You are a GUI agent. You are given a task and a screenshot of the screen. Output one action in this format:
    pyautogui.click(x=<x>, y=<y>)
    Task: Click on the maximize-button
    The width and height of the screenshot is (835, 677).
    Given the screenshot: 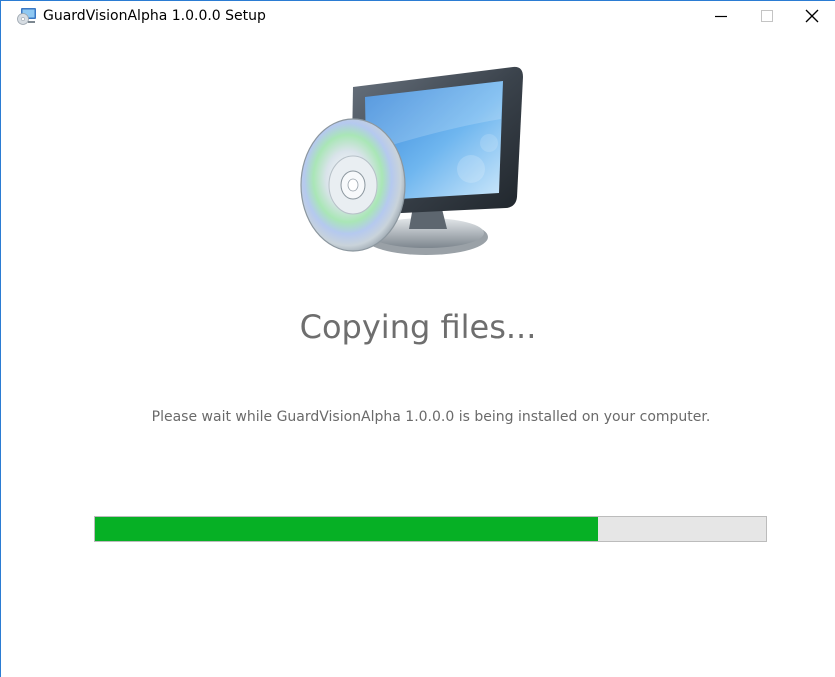 What is the action you would take?
    pyautogui.click(x=767, y=16)
    